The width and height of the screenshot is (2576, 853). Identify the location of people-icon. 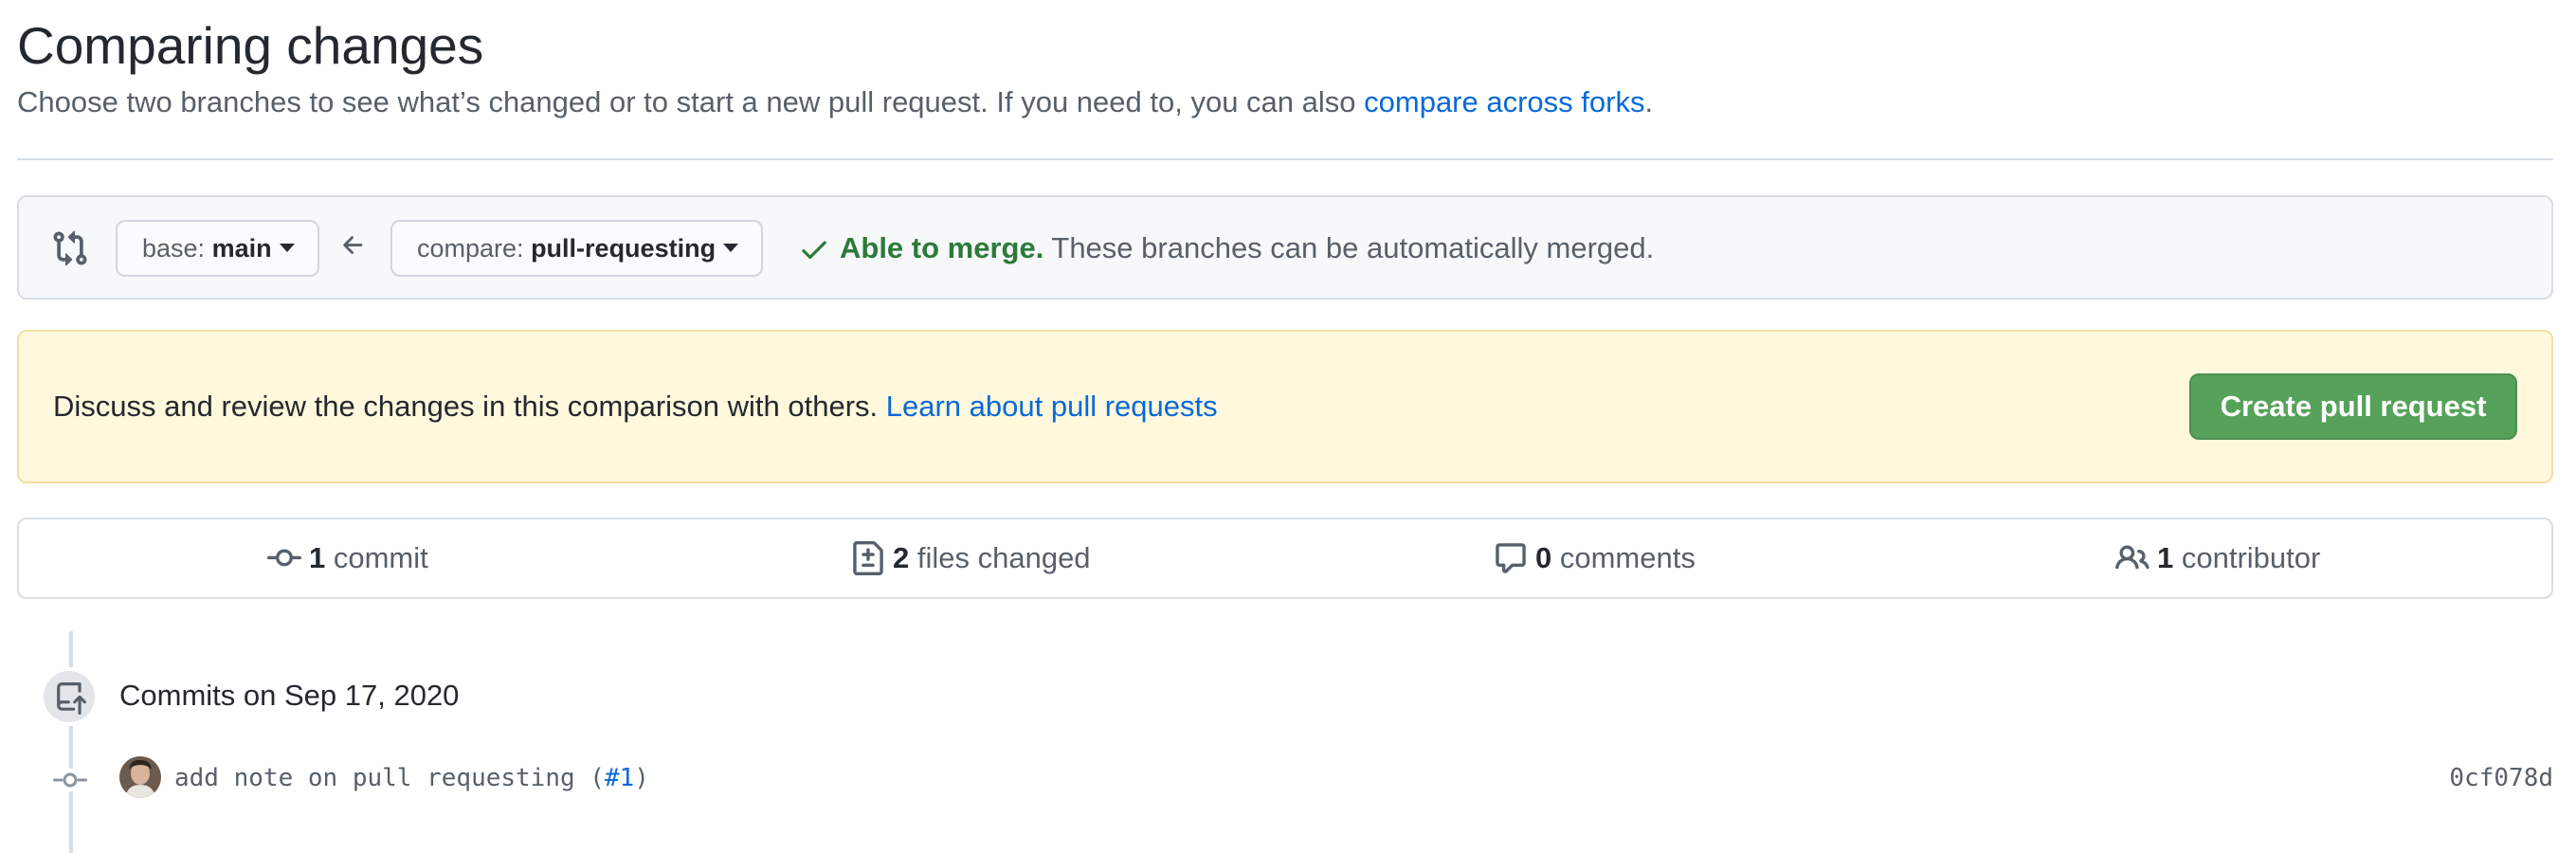
(2132, 557).